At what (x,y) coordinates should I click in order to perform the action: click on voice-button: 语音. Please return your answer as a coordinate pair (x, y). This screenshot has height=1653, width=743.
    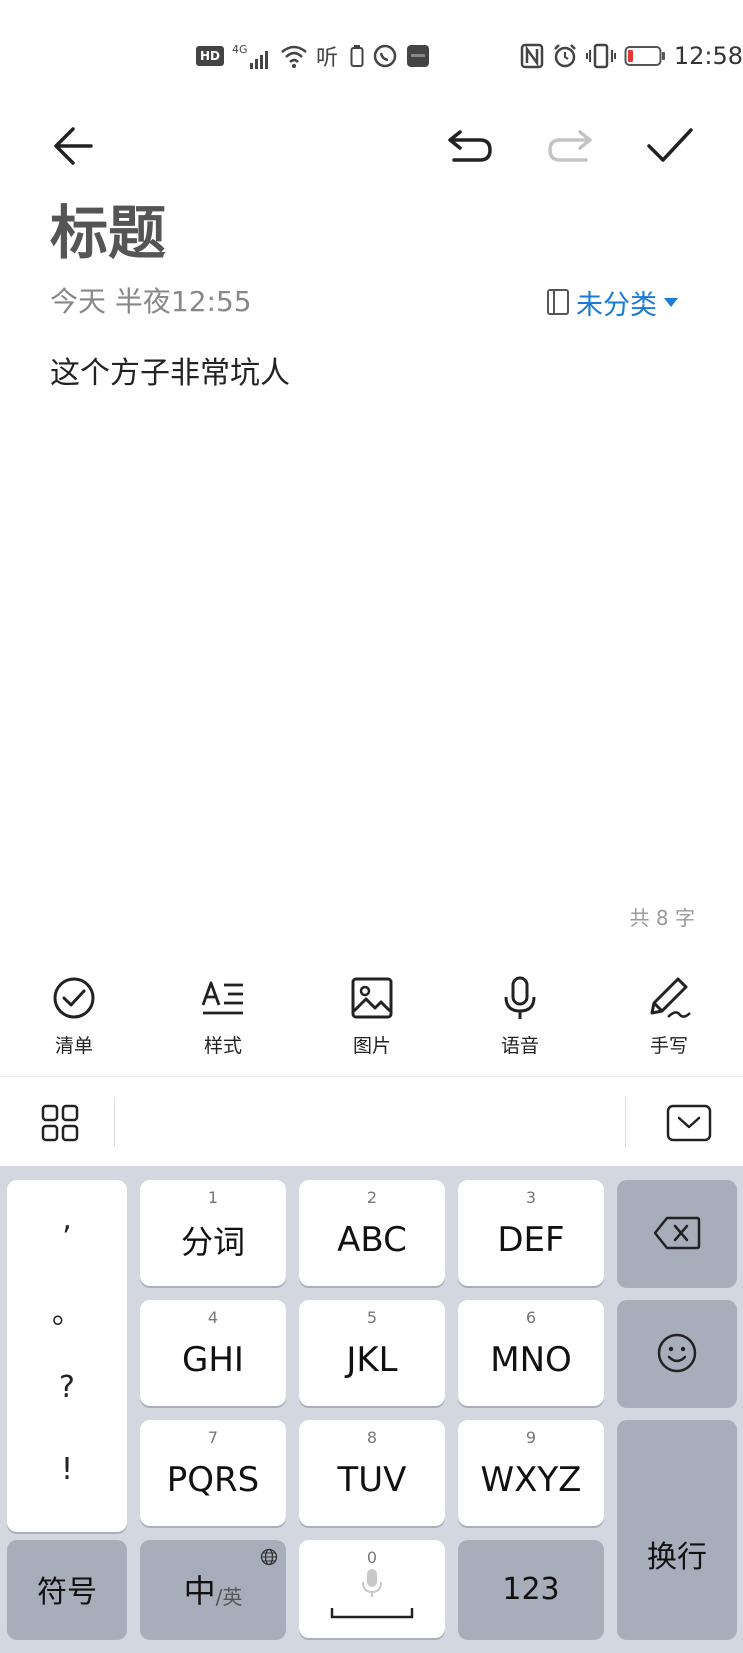
    Looking at the image, I should click on (520, 1016).